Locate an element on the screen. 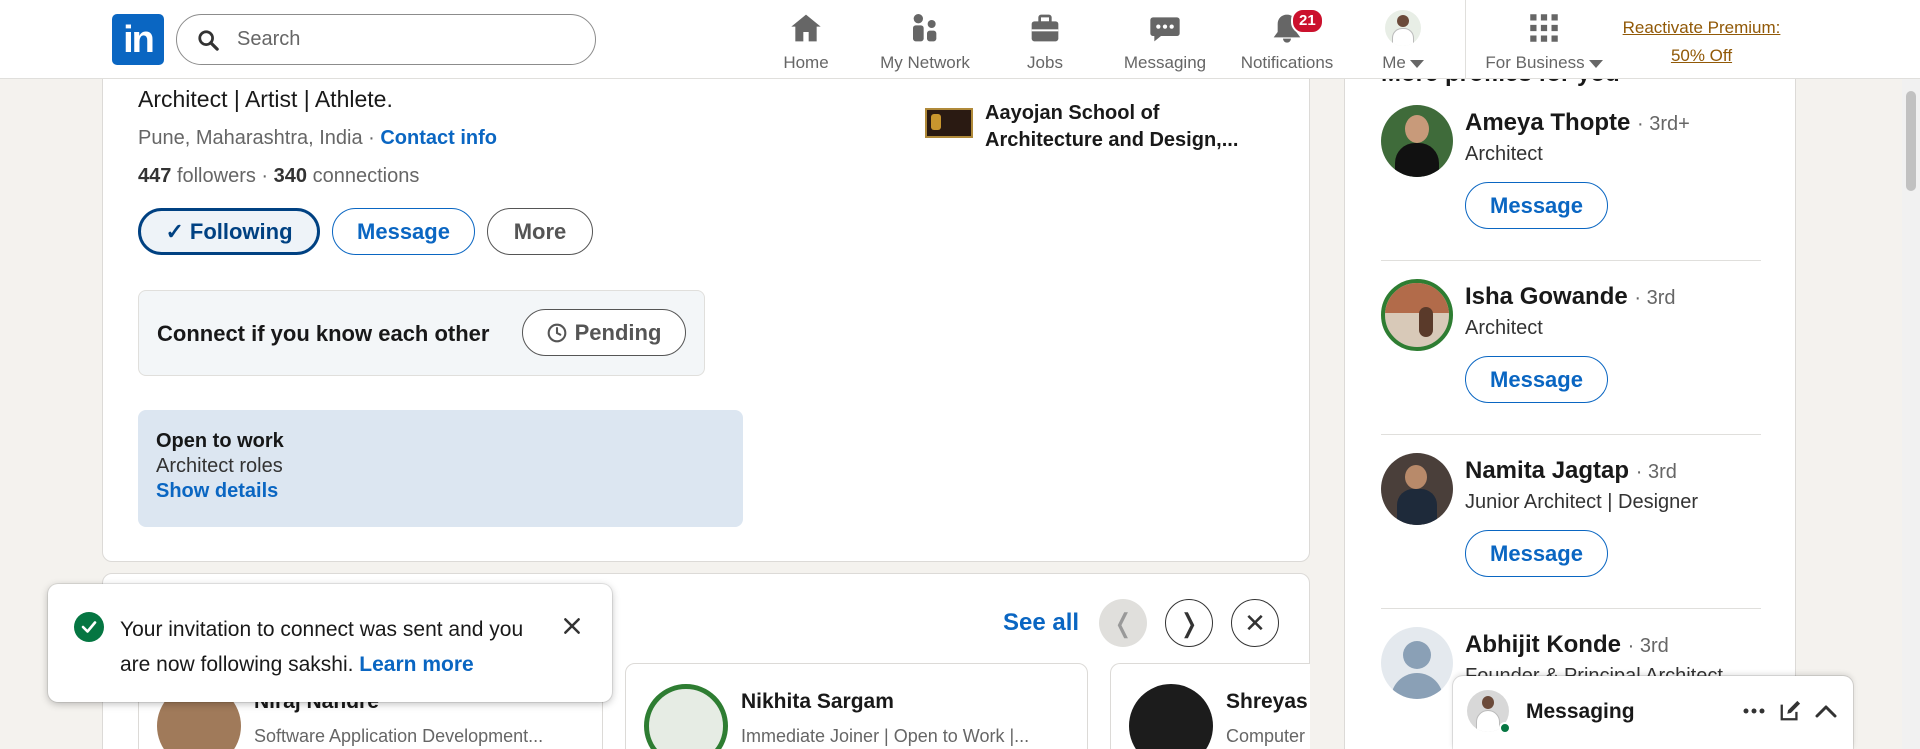  nav-home: Home is located at coordinates (806, 41).